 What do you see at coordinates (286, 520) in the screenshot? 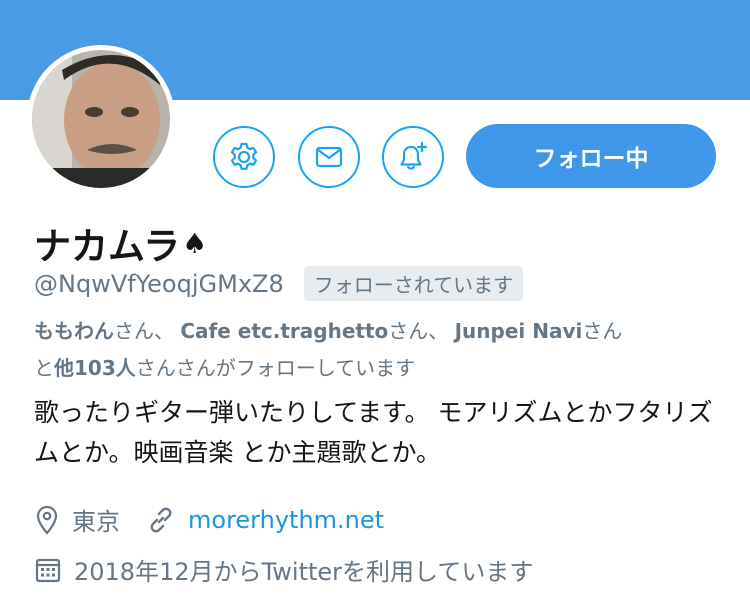
I see `website-link: morerhythm.net` at bounding box center [286, 520].